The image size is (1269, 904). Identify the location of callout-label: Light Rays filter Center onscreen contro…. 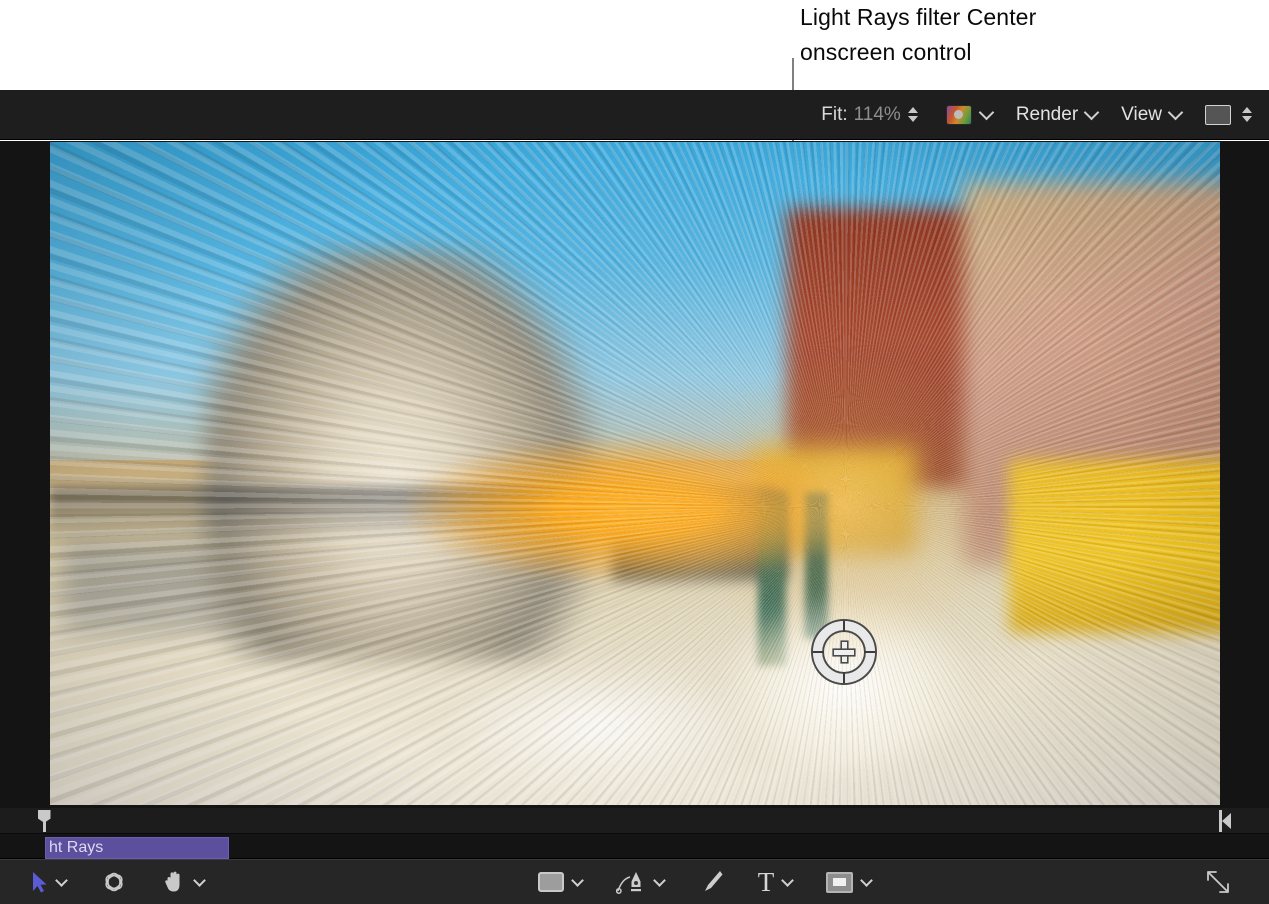
(918, 34).